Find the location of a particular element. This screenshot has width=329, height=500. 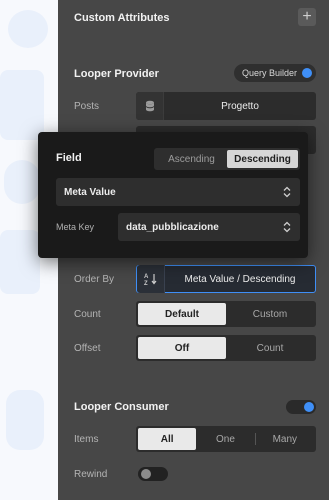

order-by-label: Order By is located at coordinates (94, 279).